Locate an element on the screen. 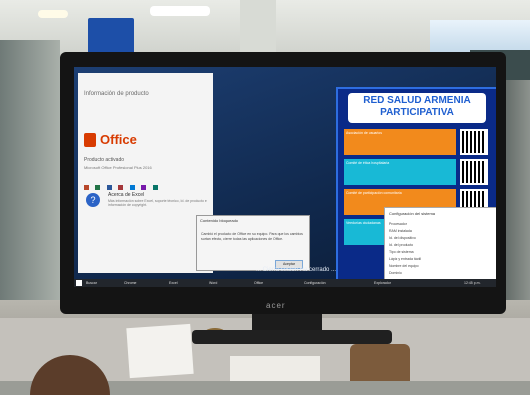 Image resolution: width=530 pixels, height=395 pixels. poster-row-text: Comité de ética hospitalaria is located at coordinates (368, 163).